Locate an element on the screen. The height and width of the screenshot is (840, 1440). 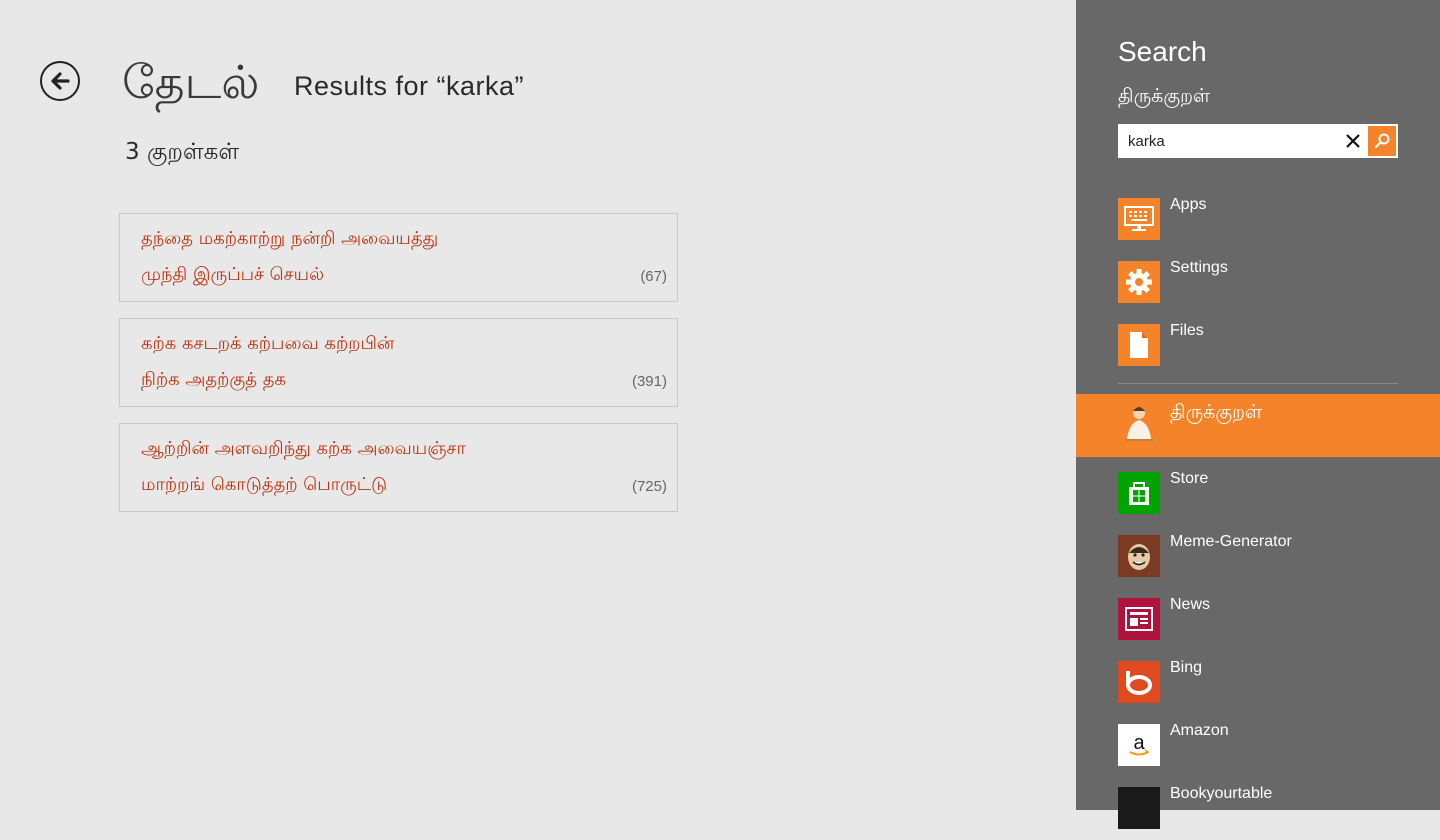
kural-line-2: முந்தி இருப்பச் செயல் is located at coordinates (233, 274).